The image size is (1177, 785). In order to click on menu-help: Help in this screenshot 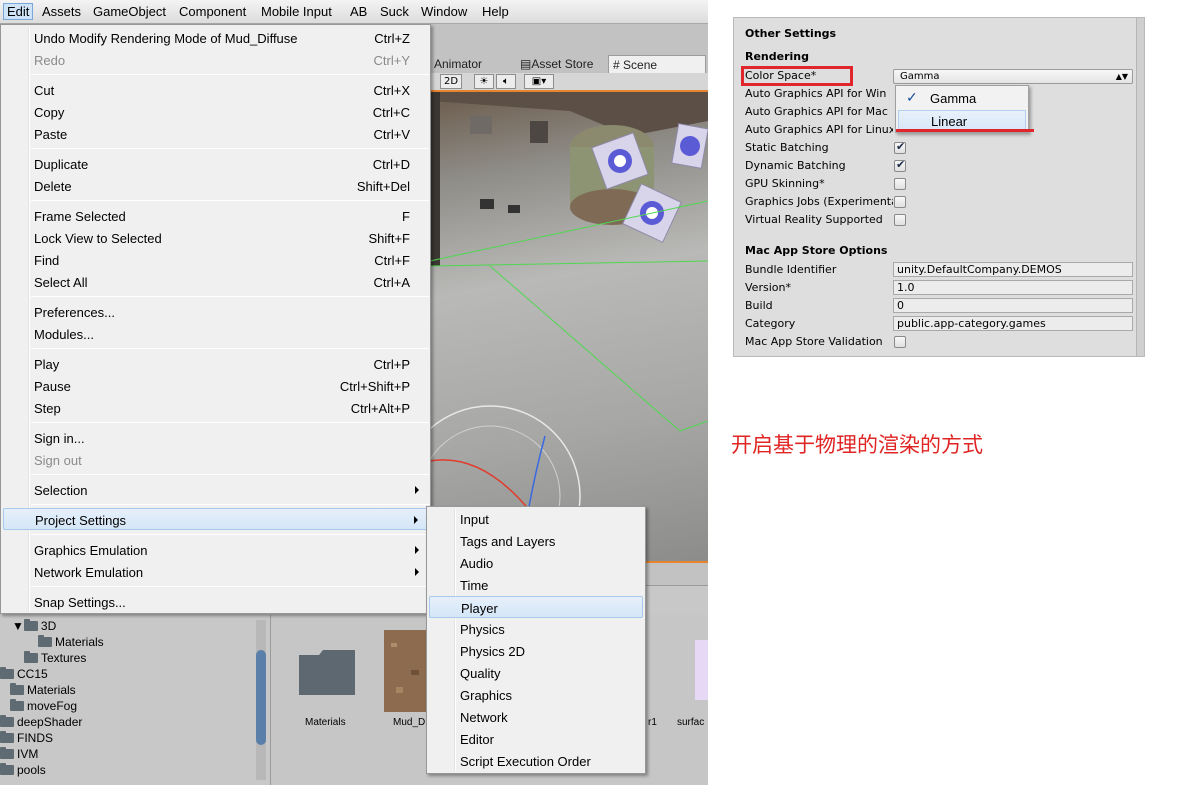, I will do `click(495, 11)`.